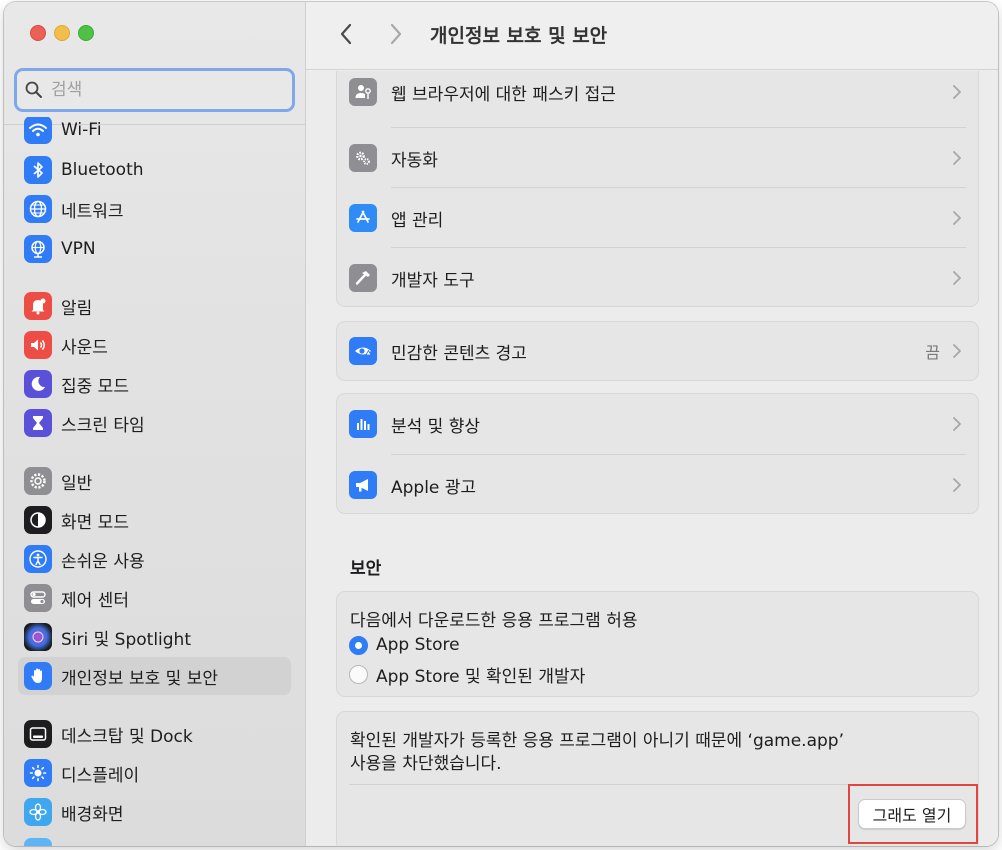 The image size is (1002, 850). What do you see at coordinates (657, 218) in the screenshot?
I see `app-management-row: 앱 관리` at bounding box center [657, 218].